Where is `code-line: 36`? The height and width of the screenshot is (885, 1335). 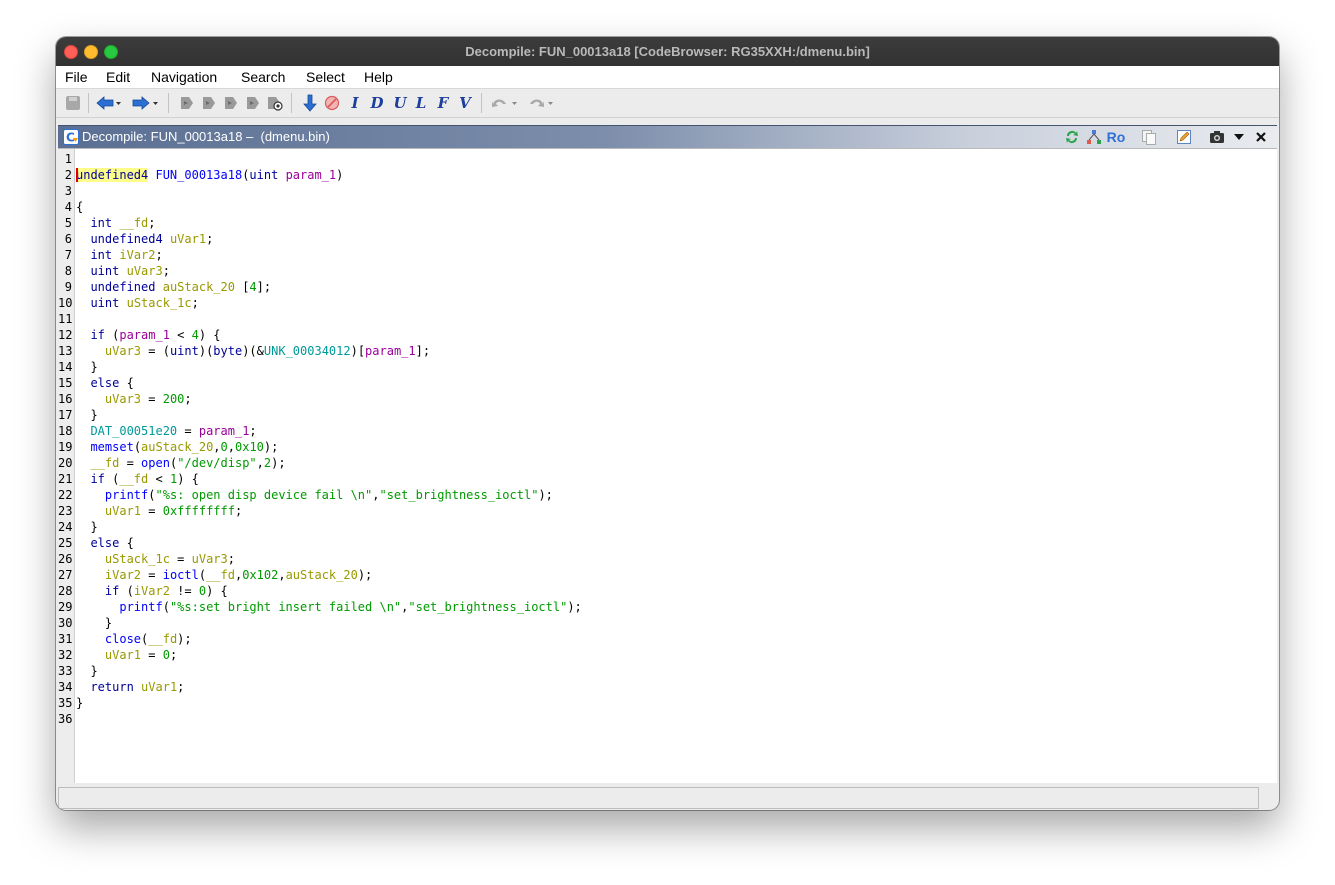 code-line: 36 is located at coordinates (667, 719).